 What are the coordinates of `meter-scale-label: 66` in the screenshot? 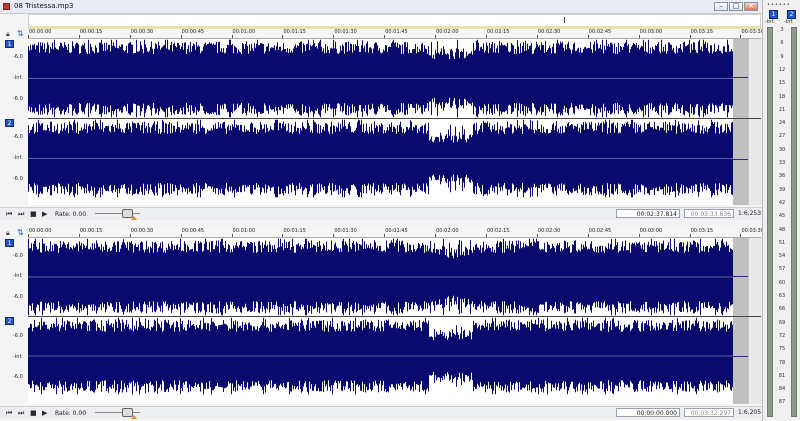 It's located at (782, 309).